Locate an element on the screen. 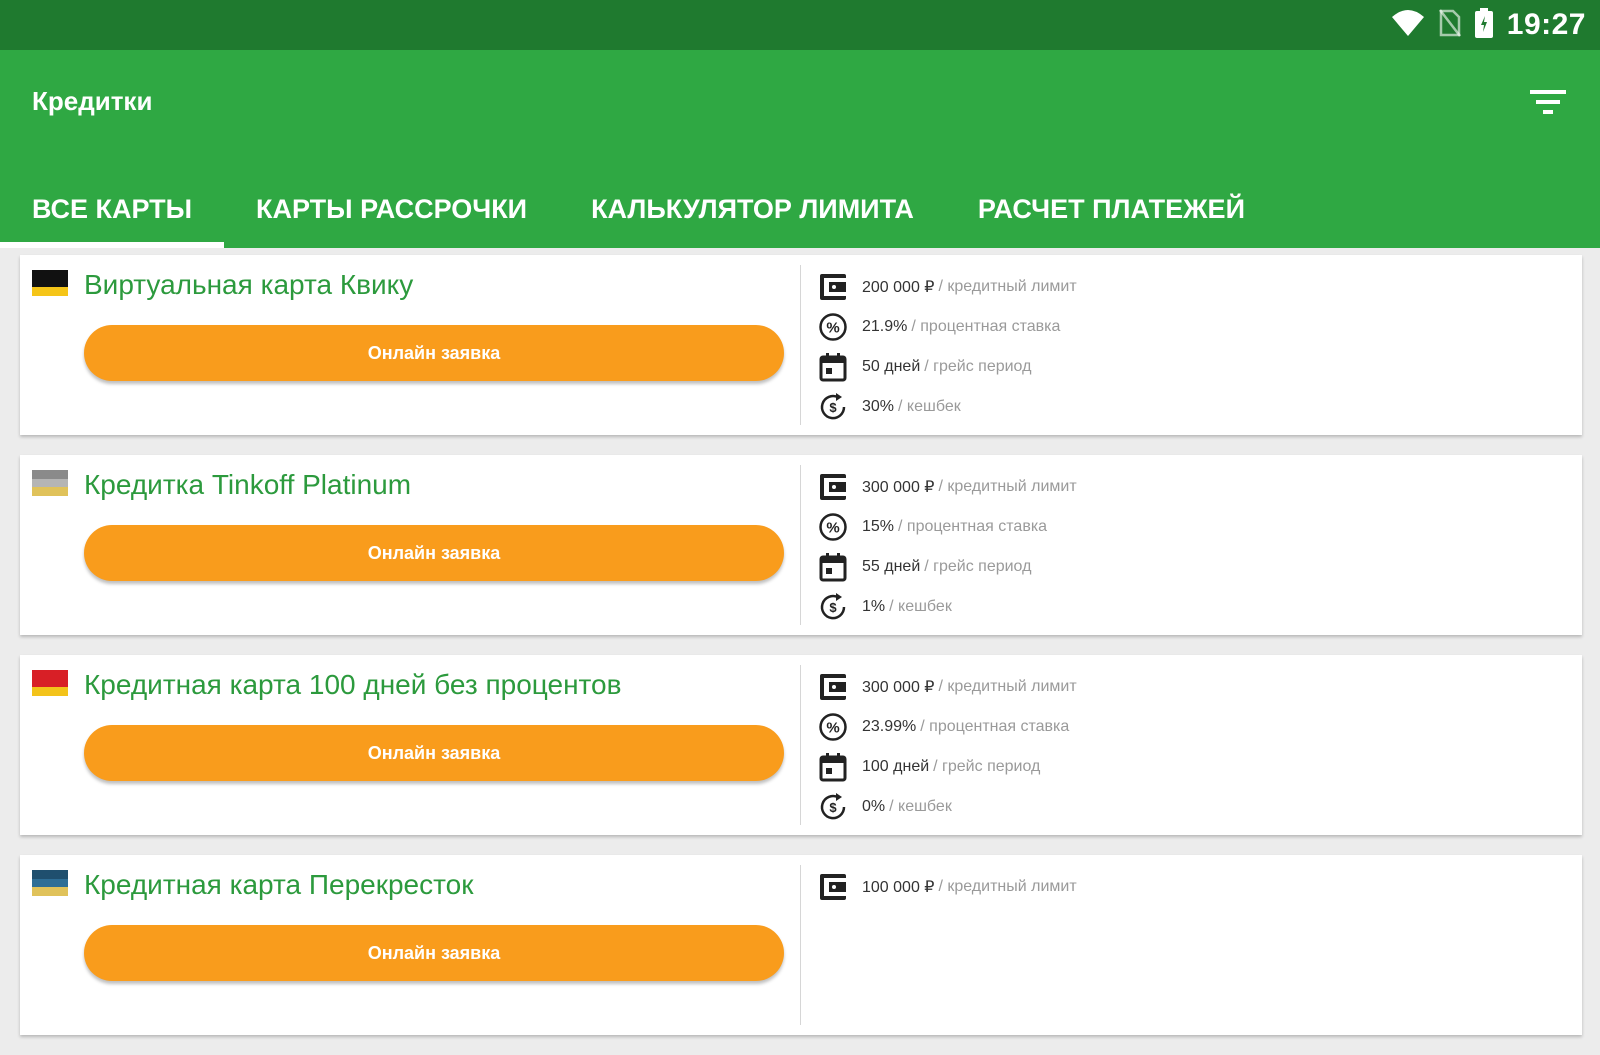 This screenshot has width=1600, height=1055. fact-value: 50 дней is located at coordinates (891, 366).